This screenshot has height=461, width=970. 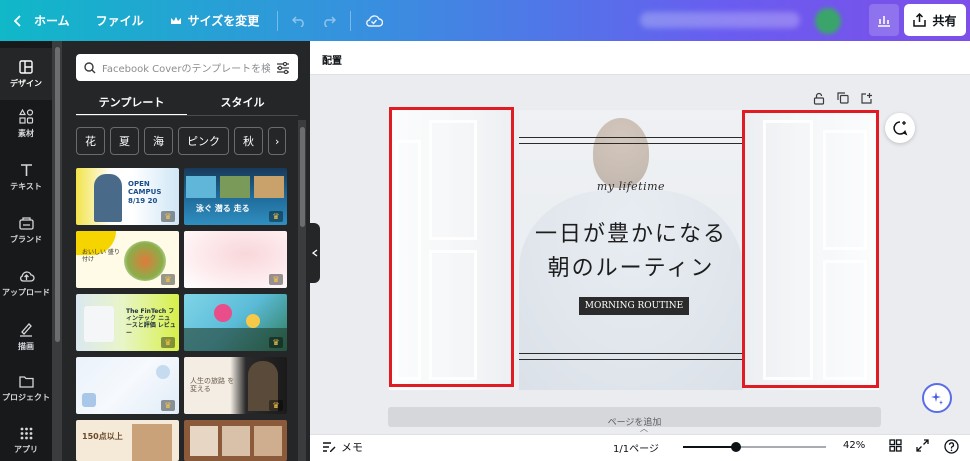 I want to click on rail-item-upload: アップロード, so click(x=26, y=283).